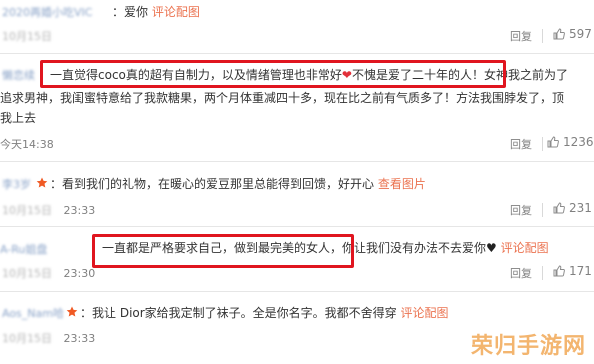 Image resolution: width=594 pixels, height=364 pixels. What do you see at coordinates (414, 248) in the screenshot?
I see `comment-body-tail: 你让我们没有办法不去爱你` at bounding box center [414, 248].